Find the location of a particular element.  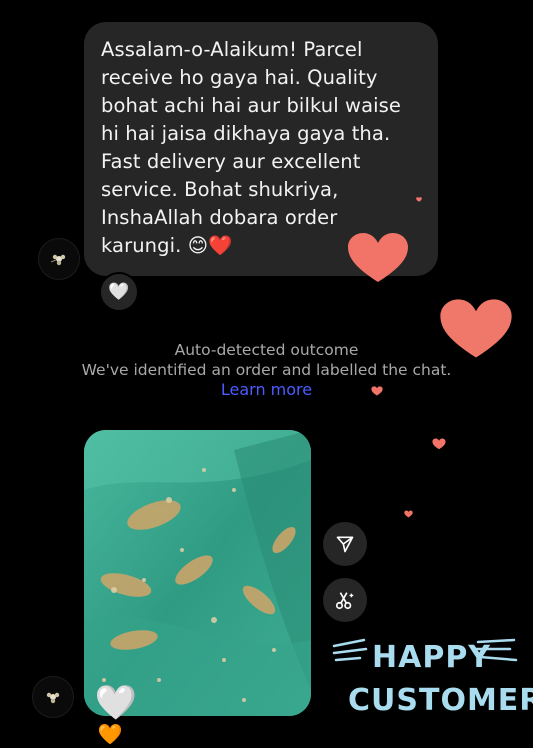

message-emoji: 😊❤️ is located at coordinates (210, 245).